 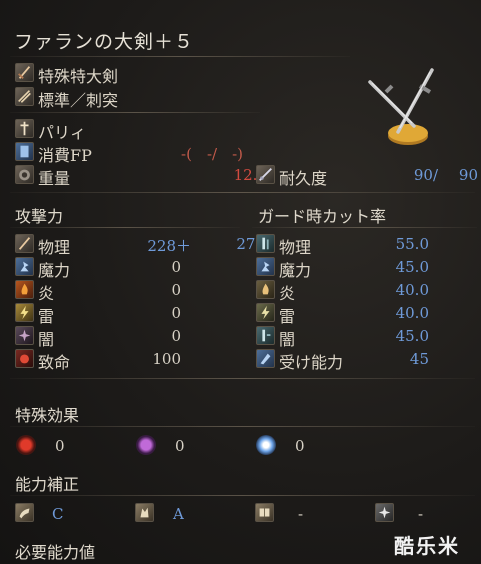 What do you see at coordinates (421, 514) in the screenshot?
I see `faith-scaling: -` at bounding box center [421, 514].